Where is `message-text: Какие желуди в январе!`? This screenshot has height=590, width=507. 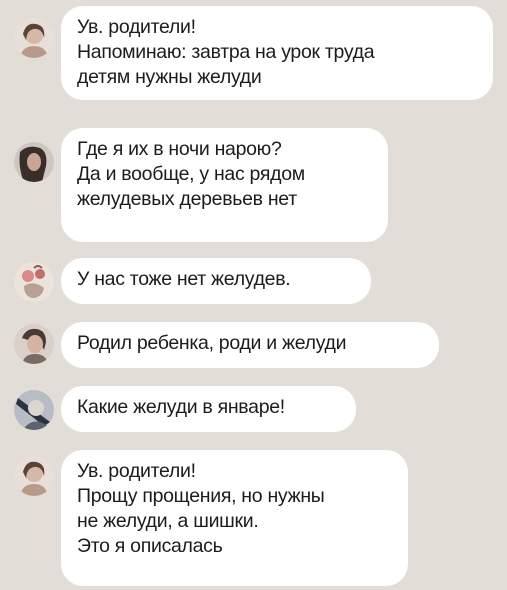
message-text: Какие желуди в январе! is located at coordinates (181, 407).